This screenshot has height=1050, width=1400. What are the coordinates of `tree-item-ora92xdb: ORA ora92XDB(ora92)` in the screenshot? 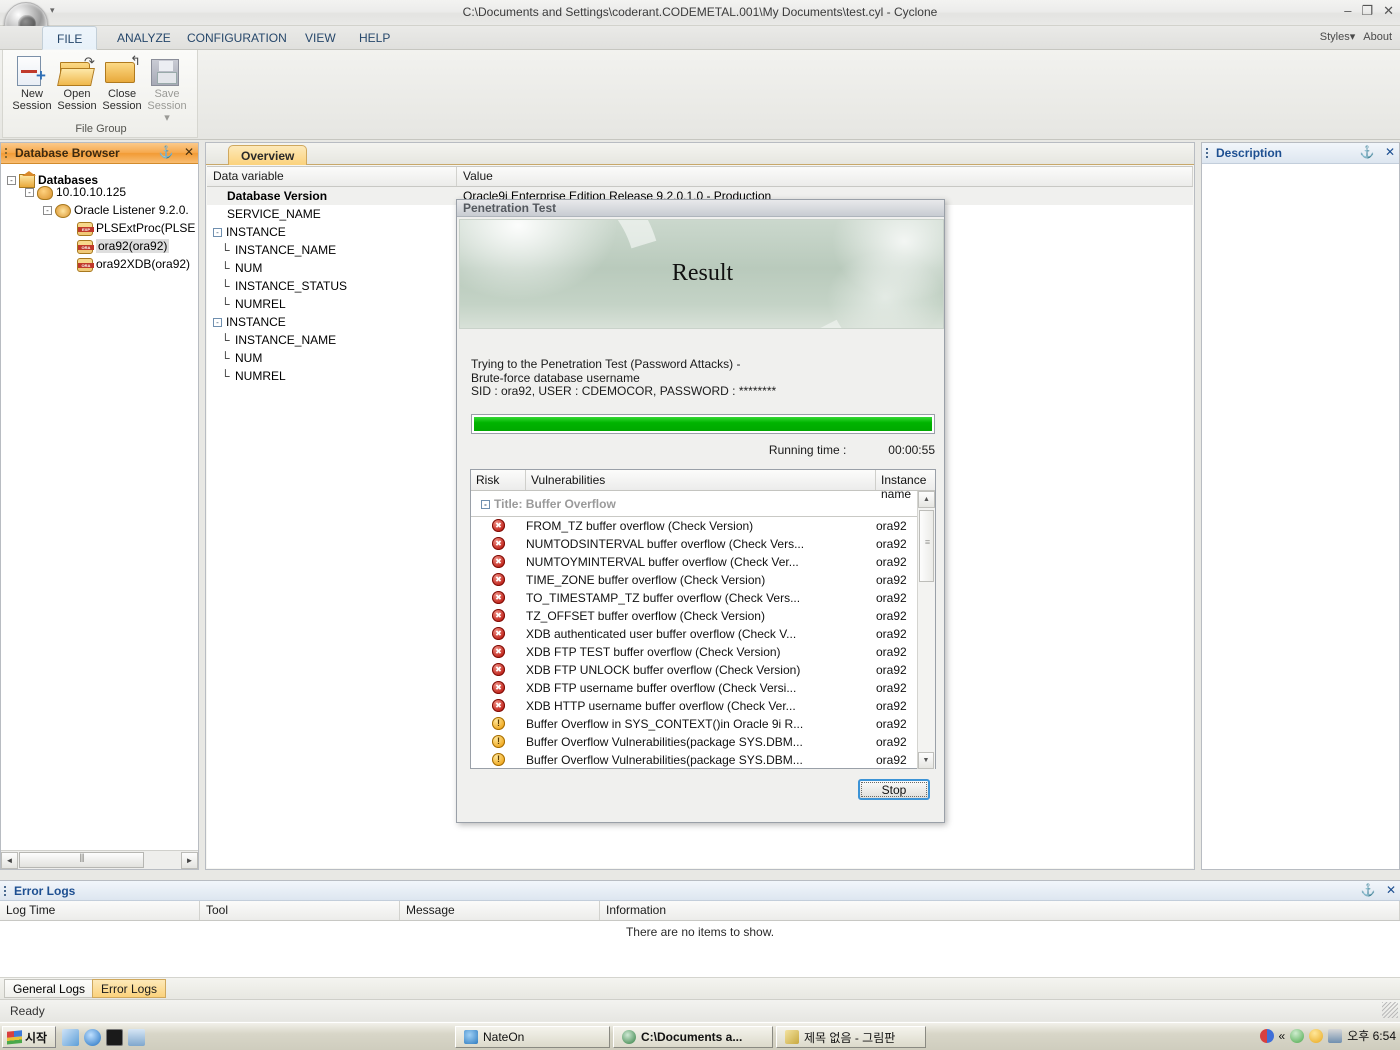 It's located at (99, 264).